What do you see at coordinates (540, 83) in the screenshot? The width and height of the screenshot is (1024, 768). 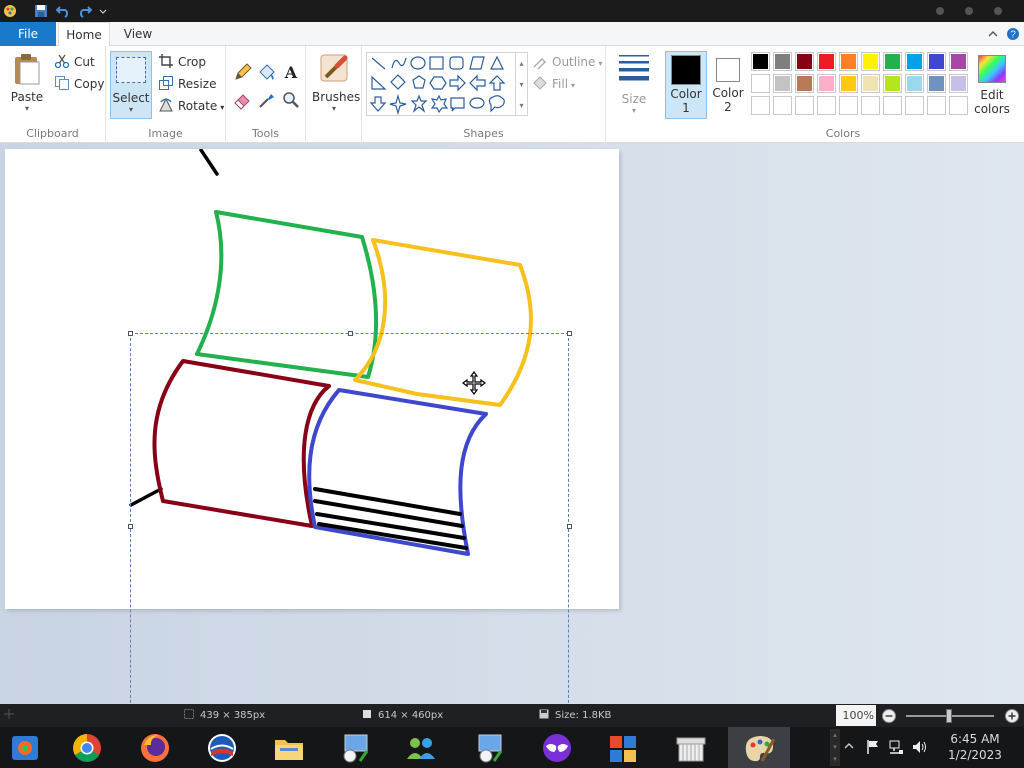 I see `fill-icon` at bounding box center [540, 83].